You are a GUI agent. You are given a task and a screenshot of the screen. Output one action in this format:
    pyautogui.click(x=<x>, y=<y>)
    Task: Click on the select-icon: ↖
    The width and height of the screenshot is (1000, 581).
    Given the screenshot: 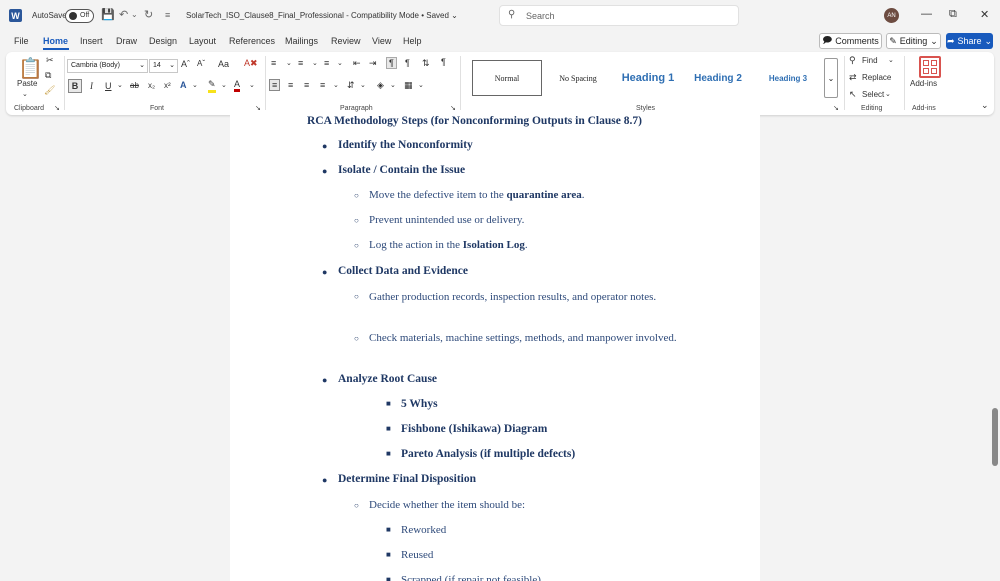 What is the action you would take?
    pyautogui.click(x=853, y=94)
    